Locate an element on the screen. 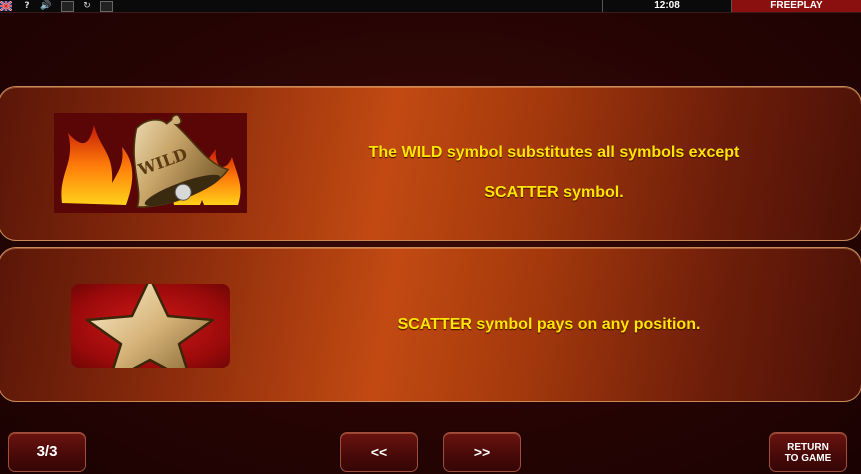  wild-description-line2: SCATTER symbol. is located at coordinates (554, 192).